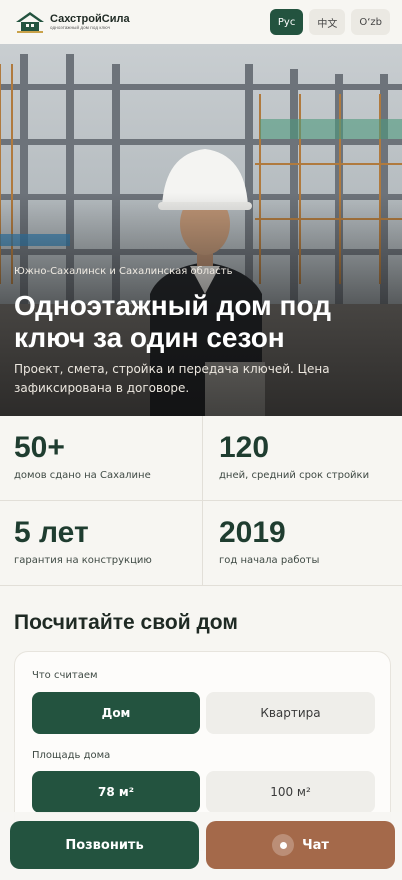  Describe the element at coordinates (71, 755) in the screenshot. I see `area-label: Площадь дома` at that location.